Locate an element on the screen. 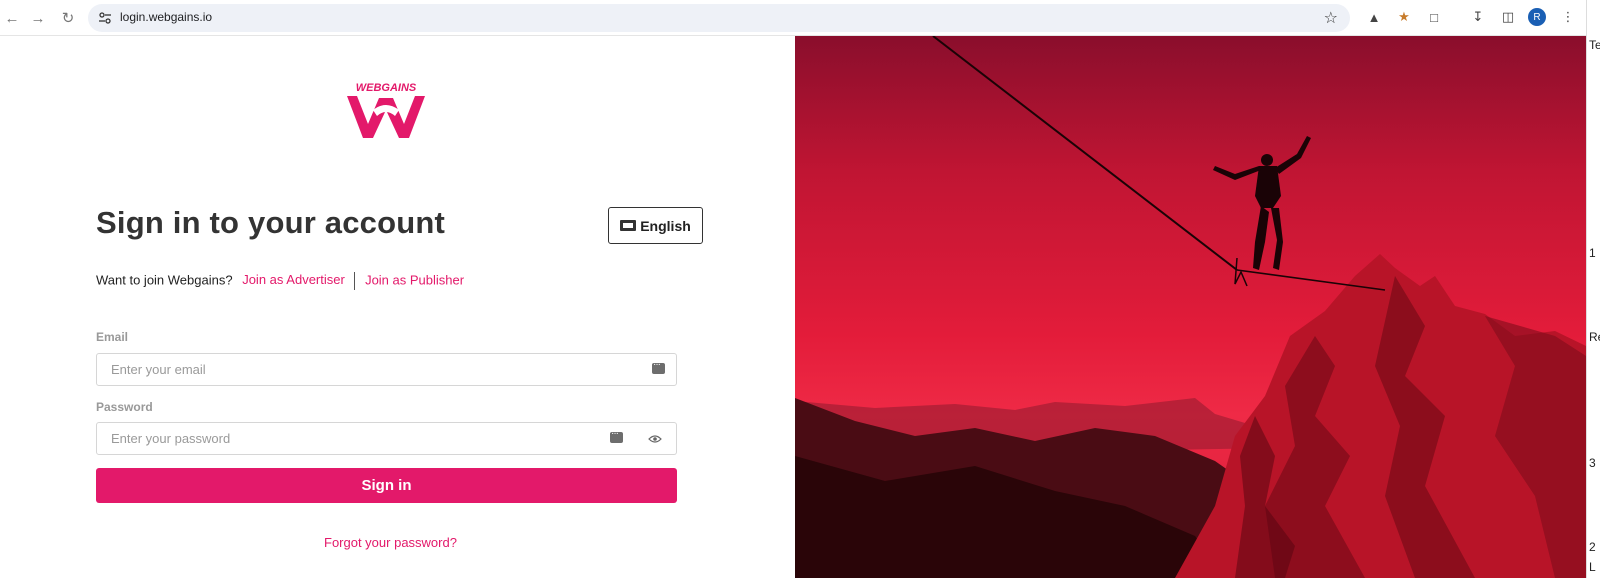 This screenshot has width=1600, height=578. show-password-button is located at coordinates (655, 438).